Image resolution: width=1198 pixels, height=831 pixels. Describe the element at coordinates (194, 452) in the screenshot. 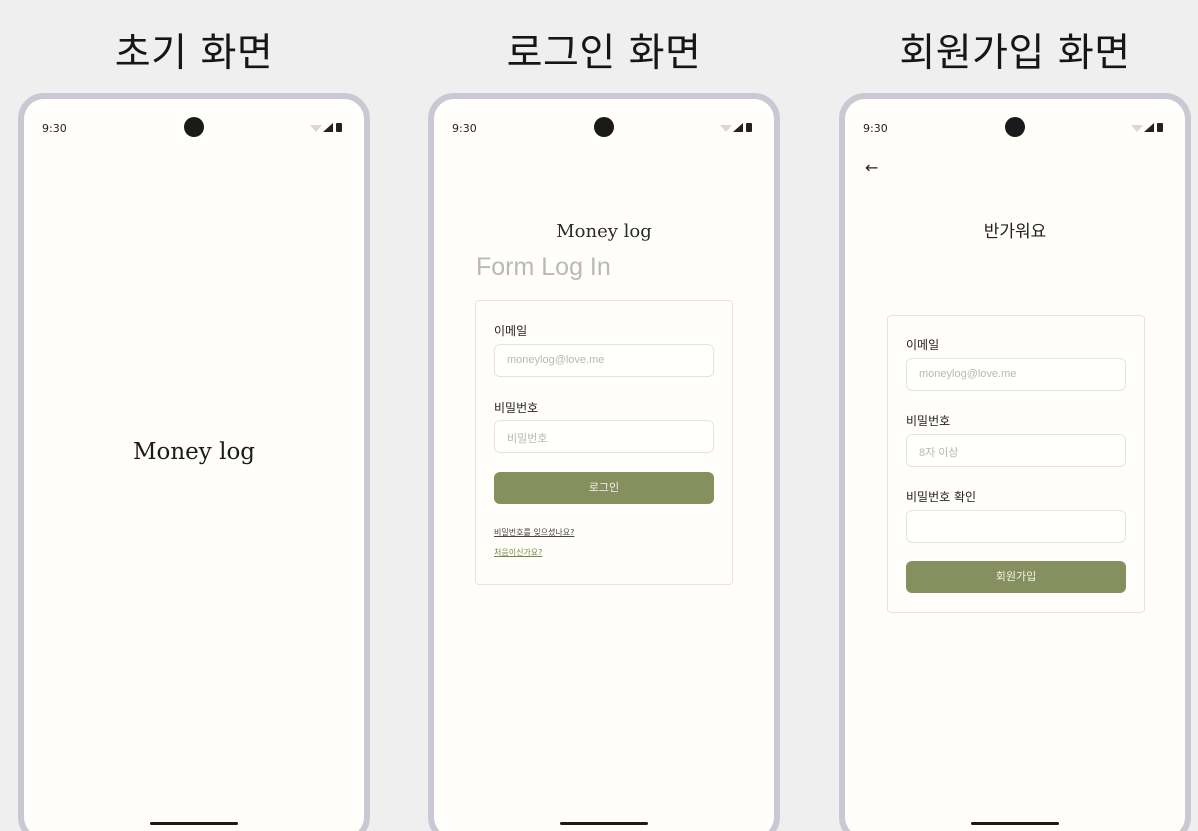

I see `splash-app-name: Money log` at that location.